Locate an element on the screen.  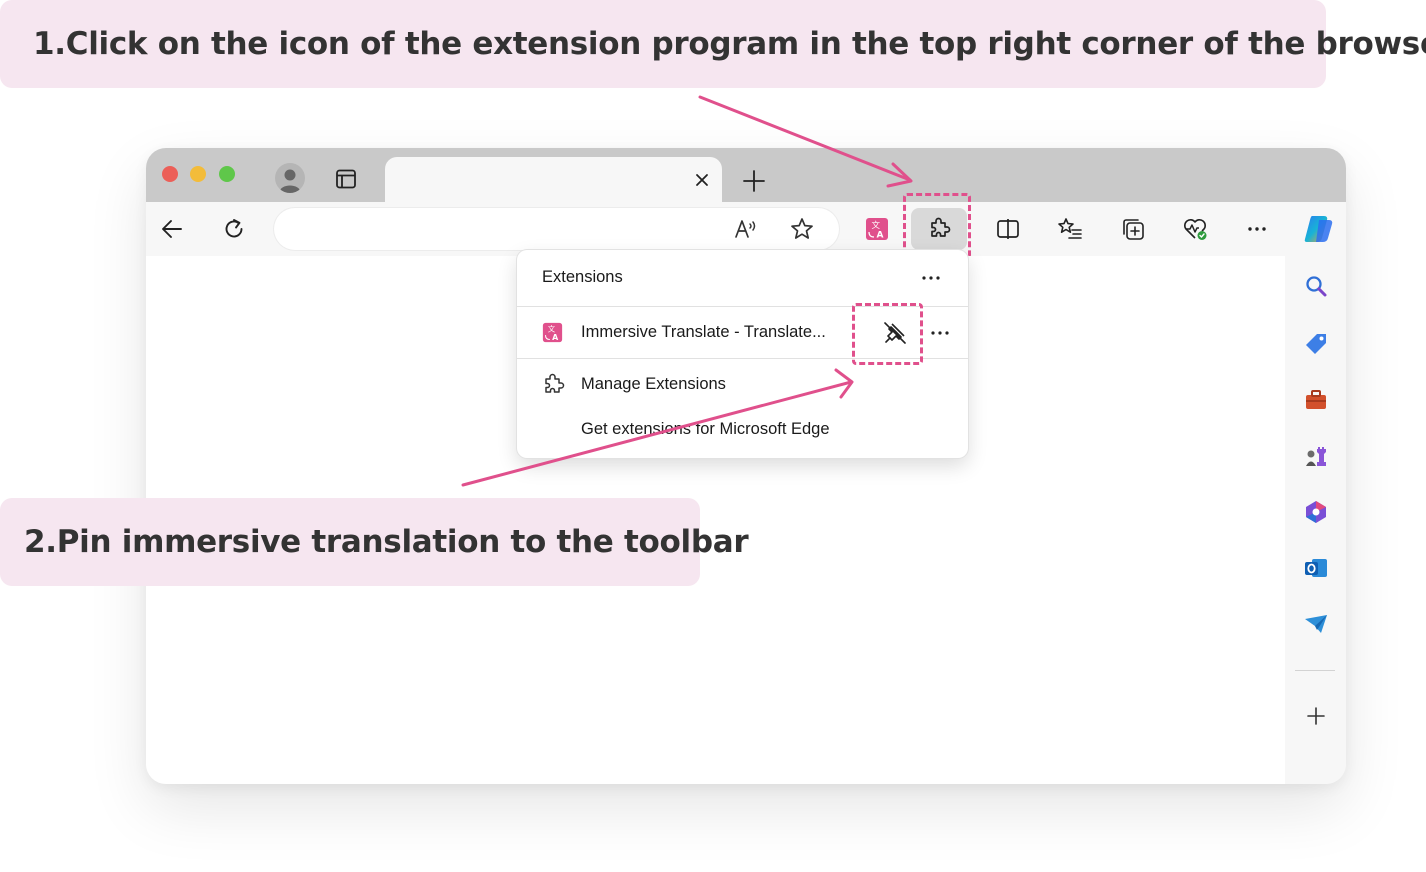
microsoft-365-icon is located at coordinates (1316, 512).